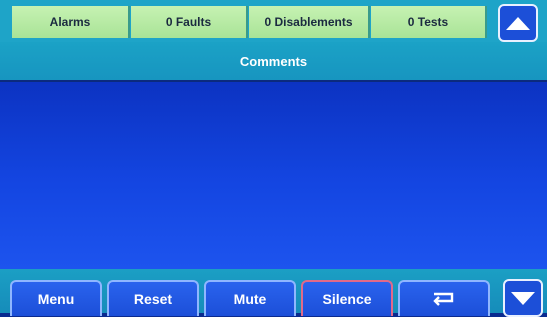 The image size is (547, 317). Describe the element at coordinates (56, 298) in the screenshot. I see `menu-button: Menu` at that location.